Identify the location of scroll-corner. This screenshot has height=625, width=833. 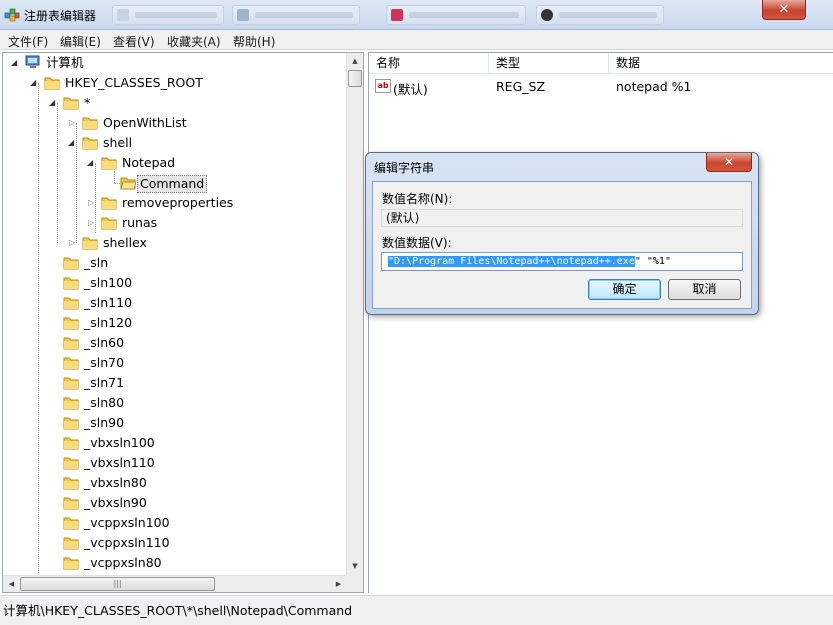
(354, 583).